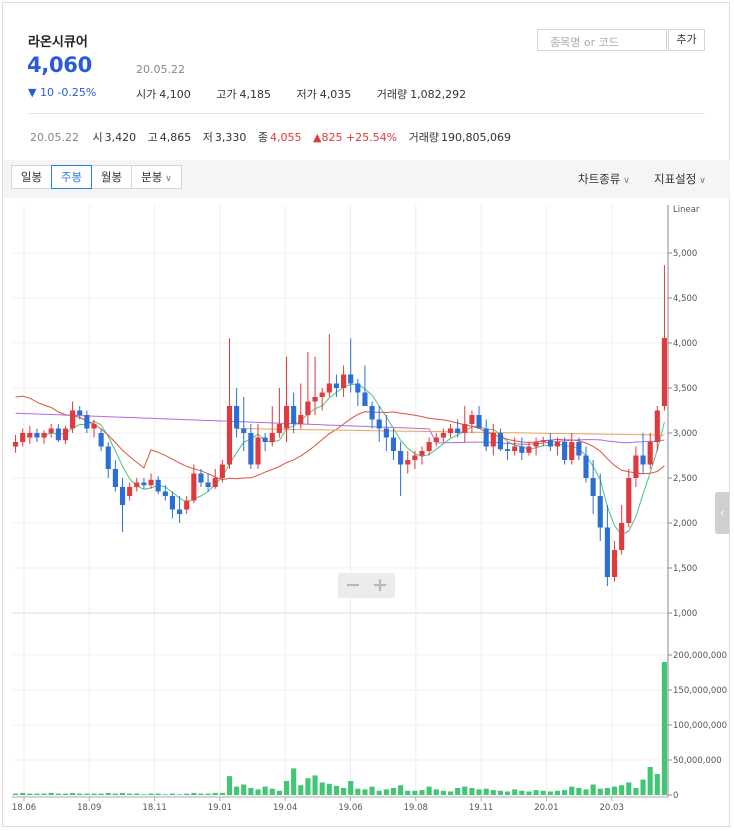 The height and width of the screenshot is (831, 734). What do you see at coordinates (697, 761) in the screenshot?
I see `volume-tick-label: 50,000,000` at bounding box center [697, 761].